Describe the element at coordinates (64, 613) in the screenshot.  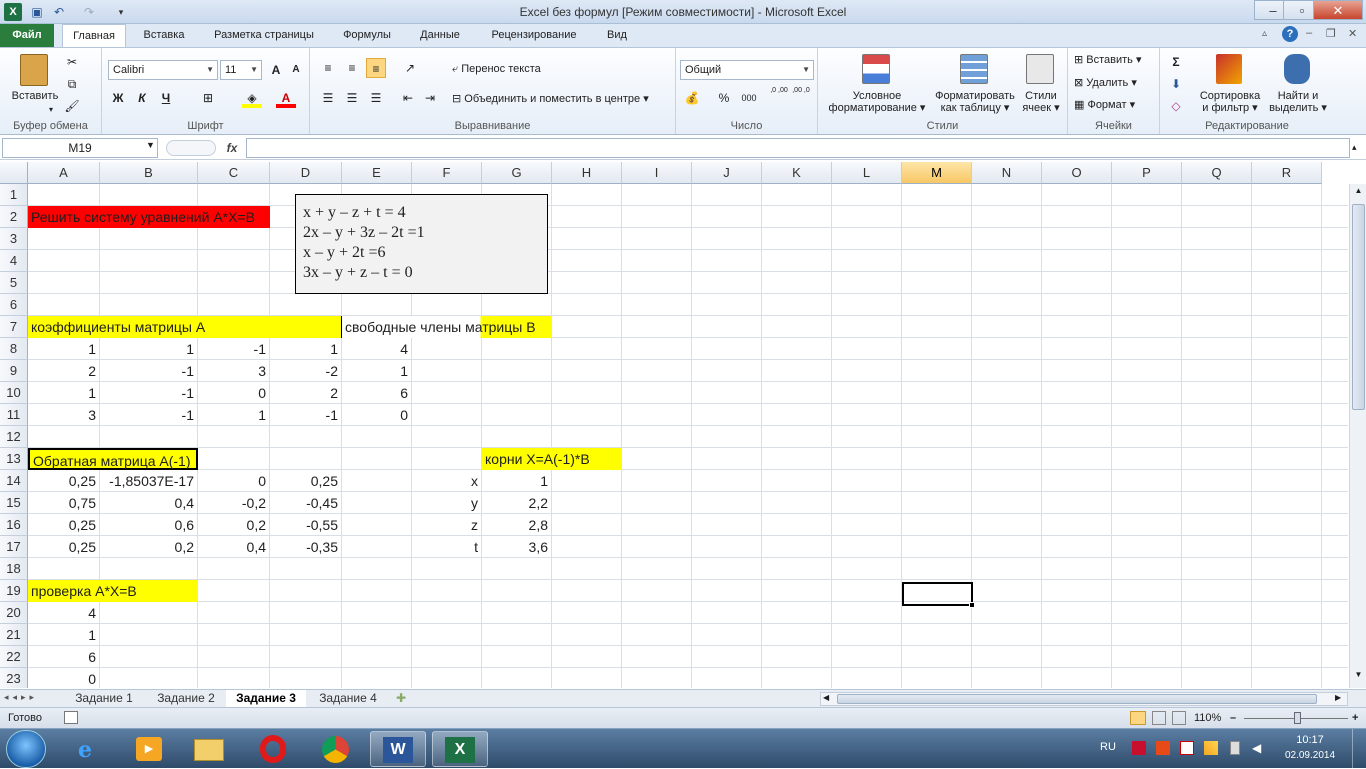
I see `check-cell: 4` at that location.